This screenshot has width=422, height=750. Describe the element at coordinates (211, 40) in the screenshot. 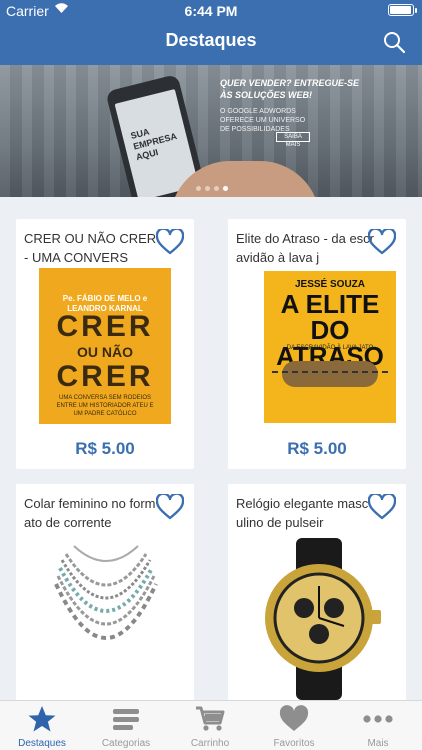

I see `page-title: Destaques` at that location.